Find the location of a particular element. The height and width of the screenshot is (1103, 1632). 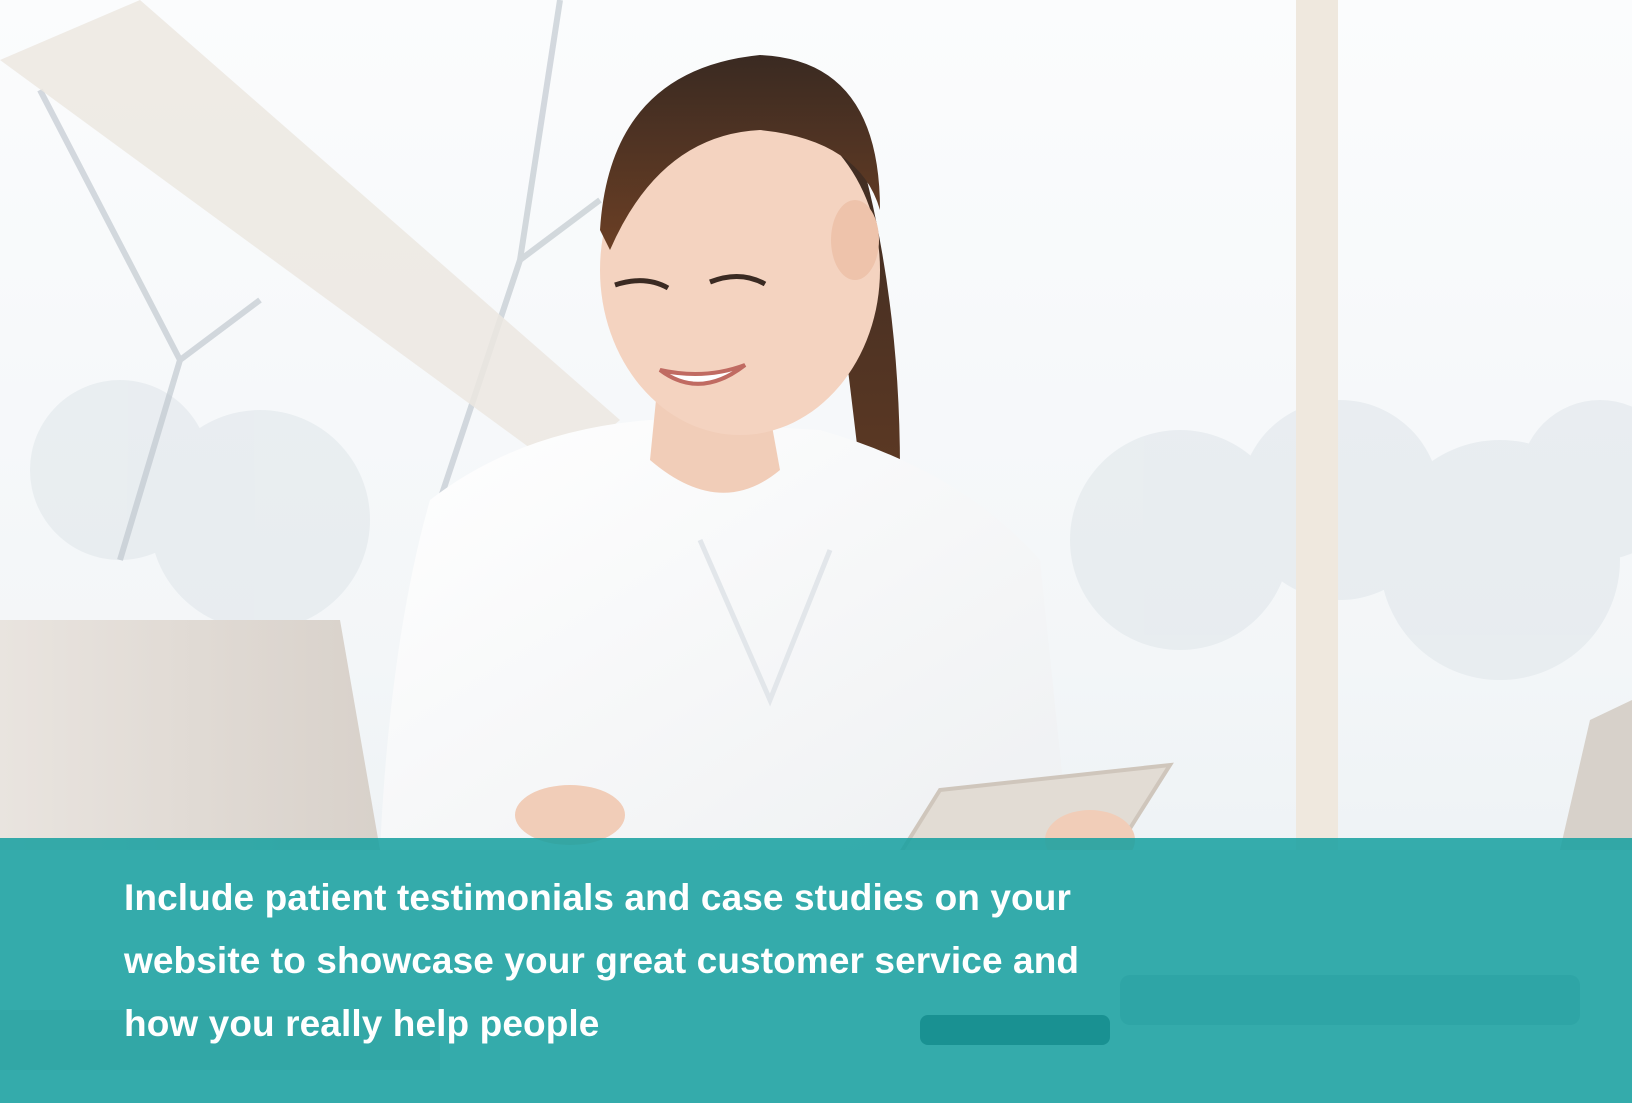

hand-left is located at coordinates (570, 815).